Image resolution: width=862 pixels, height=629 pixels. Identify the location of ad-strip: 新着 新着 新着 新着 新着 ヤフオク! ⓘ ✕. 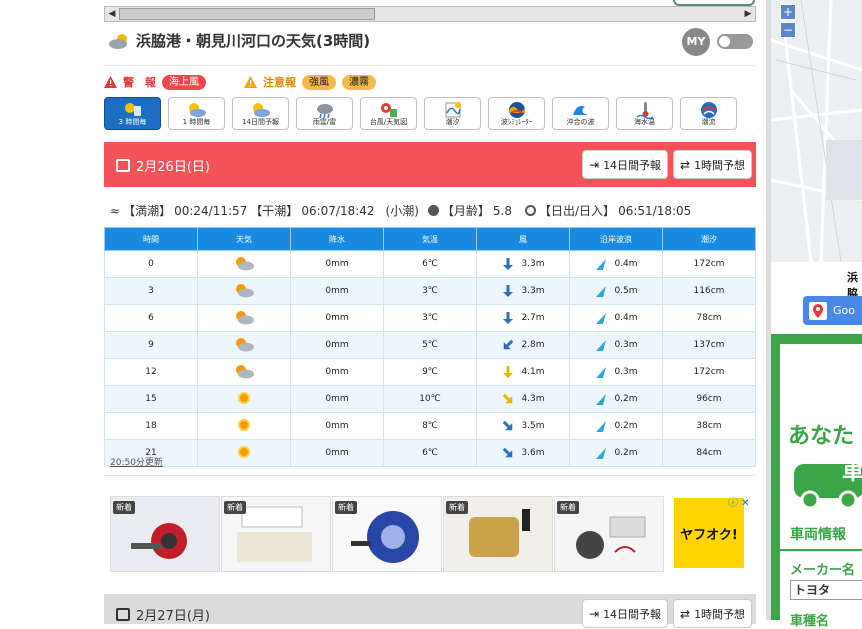
(430, 534).